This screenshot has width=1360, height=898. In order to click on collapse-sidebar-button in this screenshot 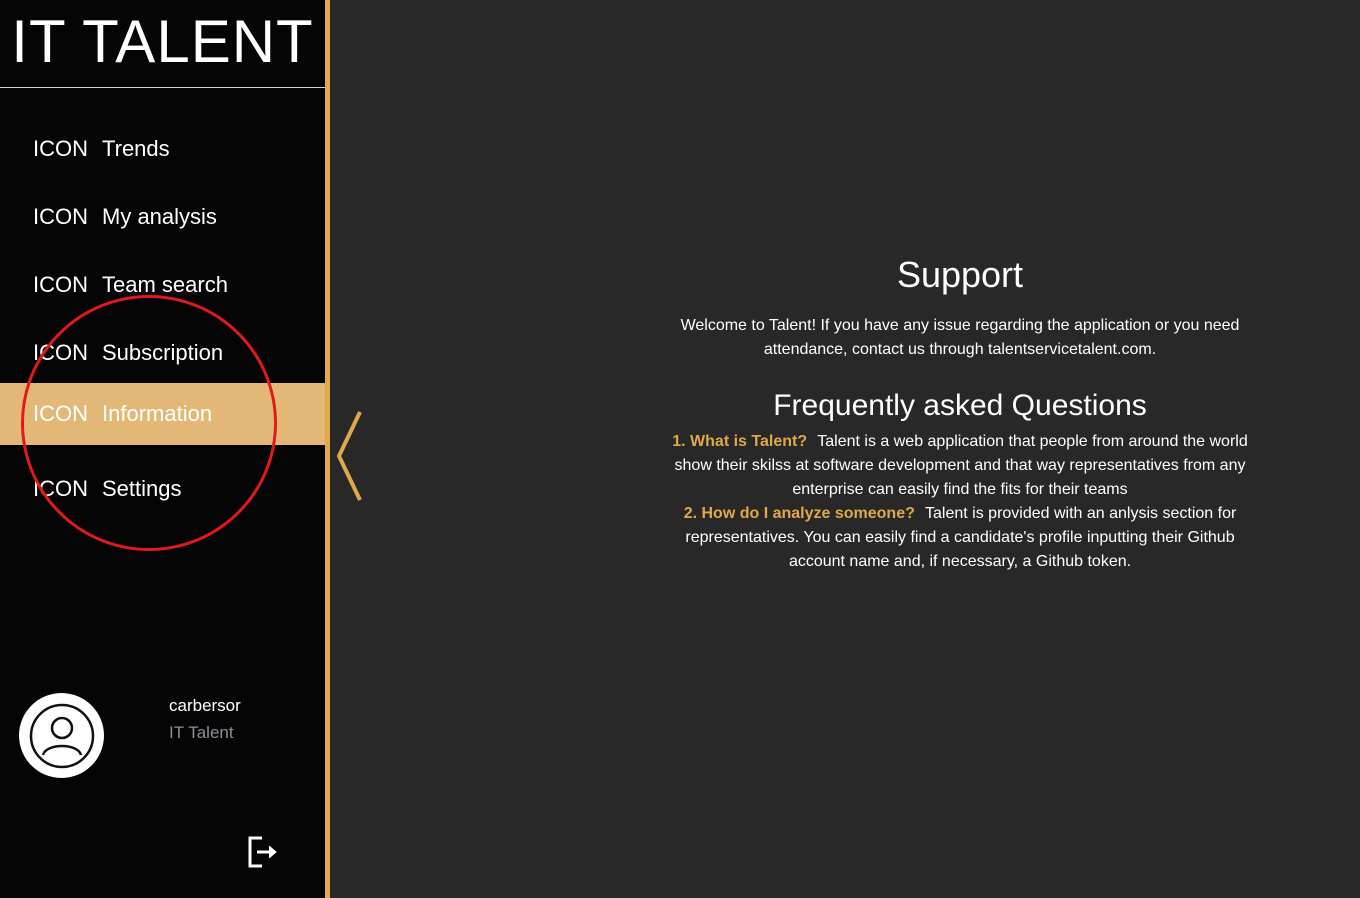, I will do `click(350, 456)`.